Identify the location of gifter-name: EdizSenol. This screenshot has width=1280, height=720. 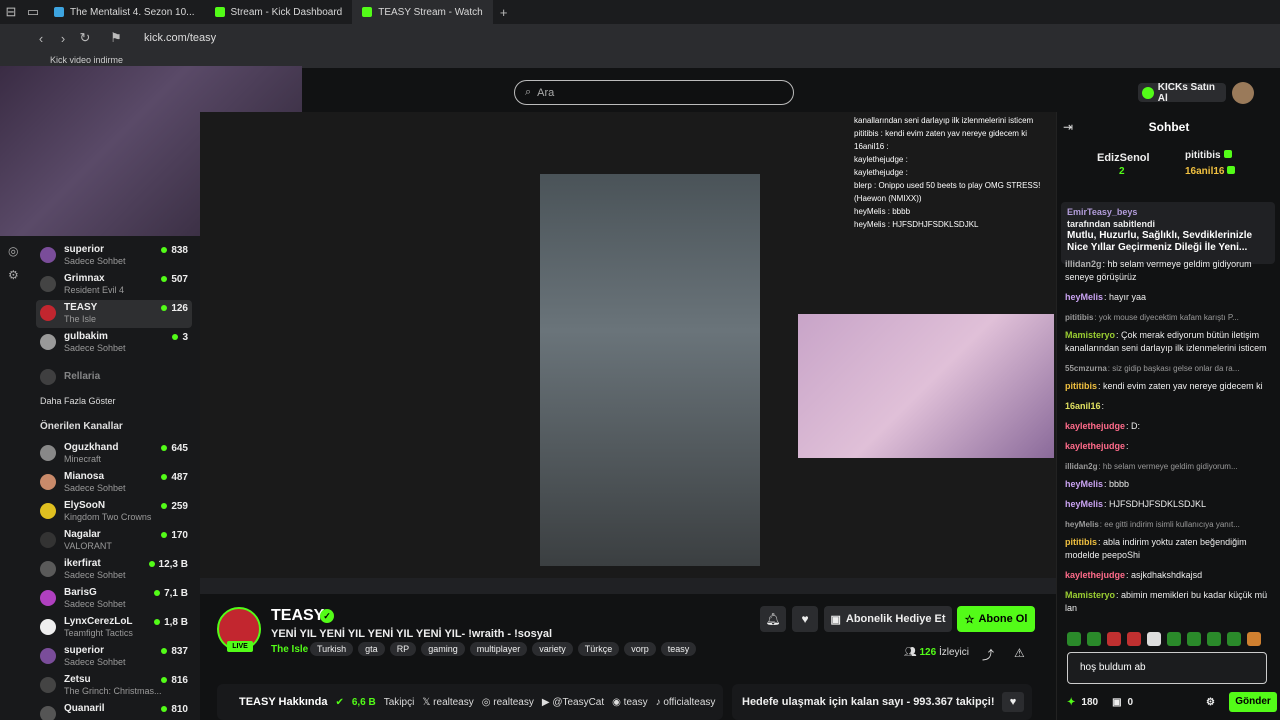
(1123, 158).